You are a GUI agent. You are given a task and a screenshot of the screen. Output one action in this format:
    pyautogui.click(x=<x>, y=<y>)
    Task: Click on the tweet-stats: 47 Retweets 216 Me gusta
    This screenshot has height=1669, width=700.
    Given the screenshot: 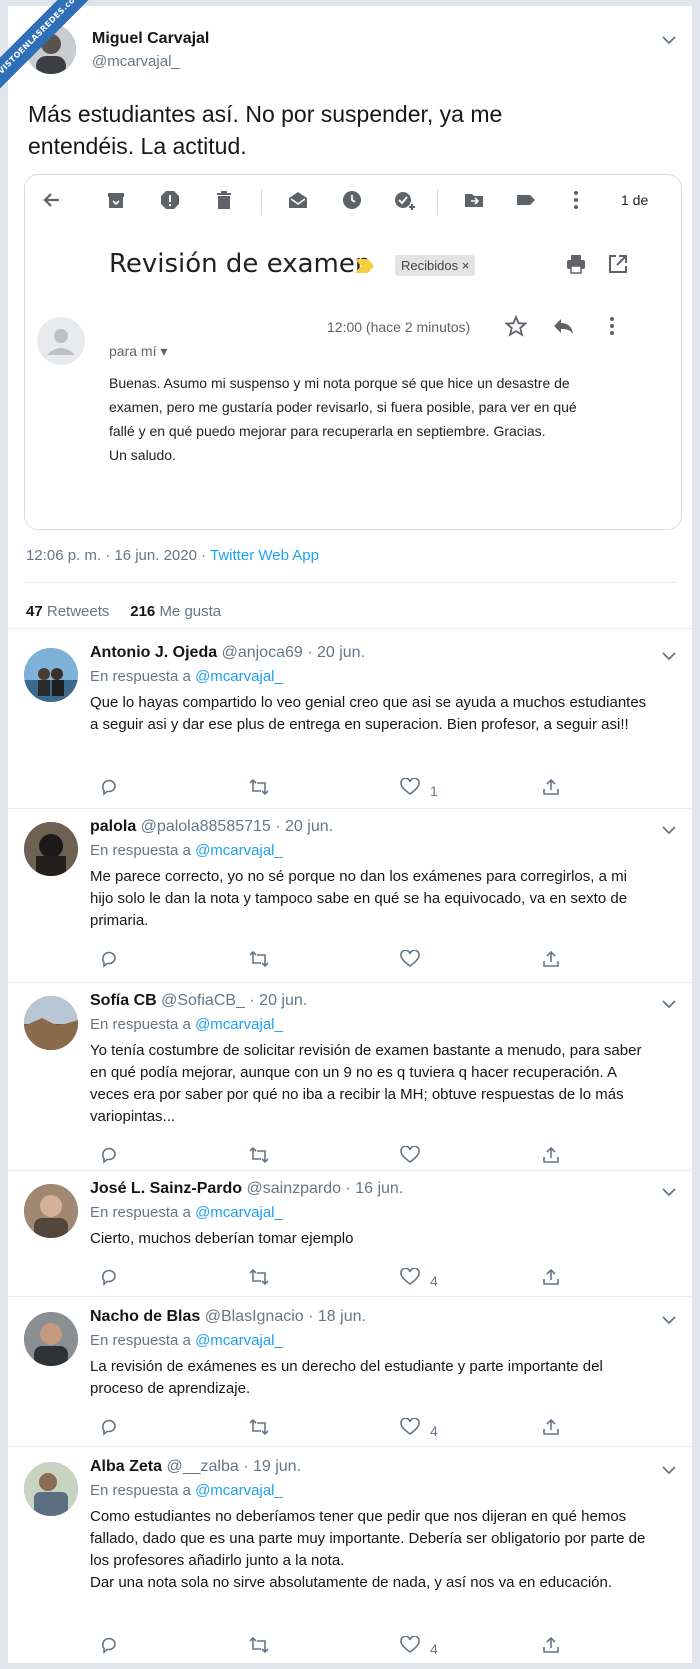 What is the action you would take?
    pyautogui.click(x=123, y=611)
    